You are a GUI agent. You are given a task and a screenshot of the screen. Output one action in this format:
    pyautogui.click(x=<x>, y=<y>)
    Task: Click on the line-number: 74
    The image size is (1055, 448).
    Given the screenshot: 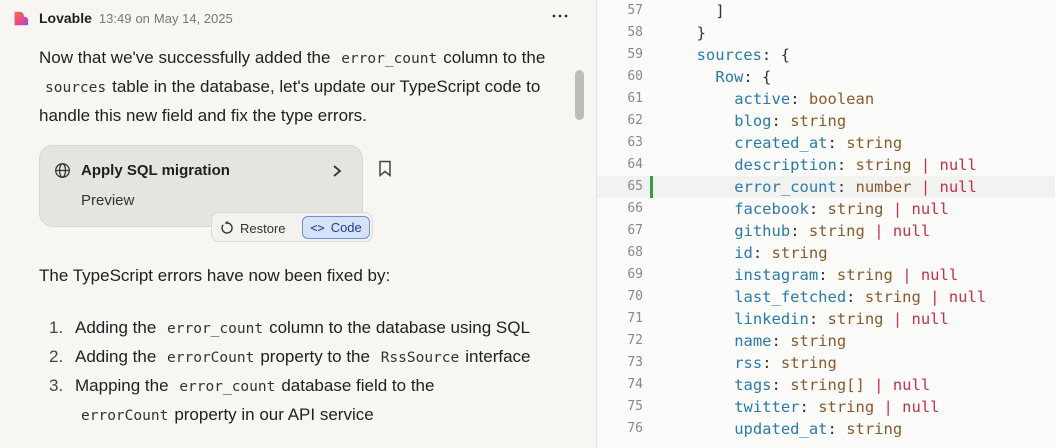 What is the action you would take?
    pyautogui.click(x=635, y=384)
    